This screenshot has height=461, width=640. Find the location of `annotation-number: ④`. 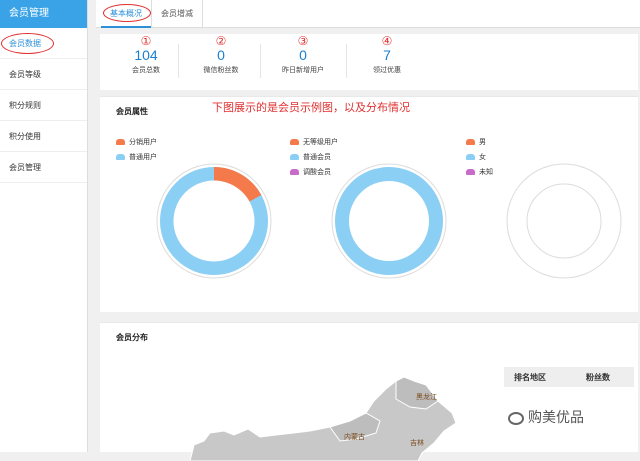

annotation-number: ④ is located at coordinates (387, 41).